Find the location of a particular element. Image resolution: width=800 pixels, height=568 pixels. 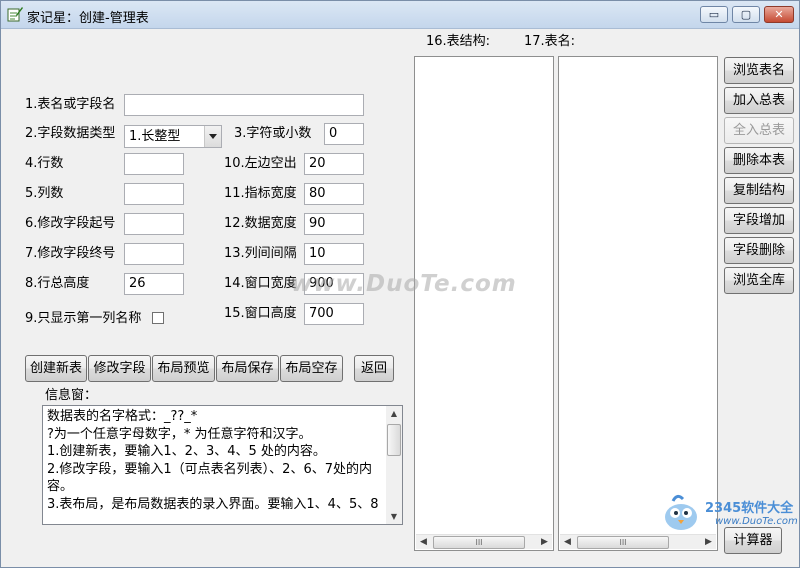

browse-all-button: 浏览全库 is located at coordinates (759, 280).